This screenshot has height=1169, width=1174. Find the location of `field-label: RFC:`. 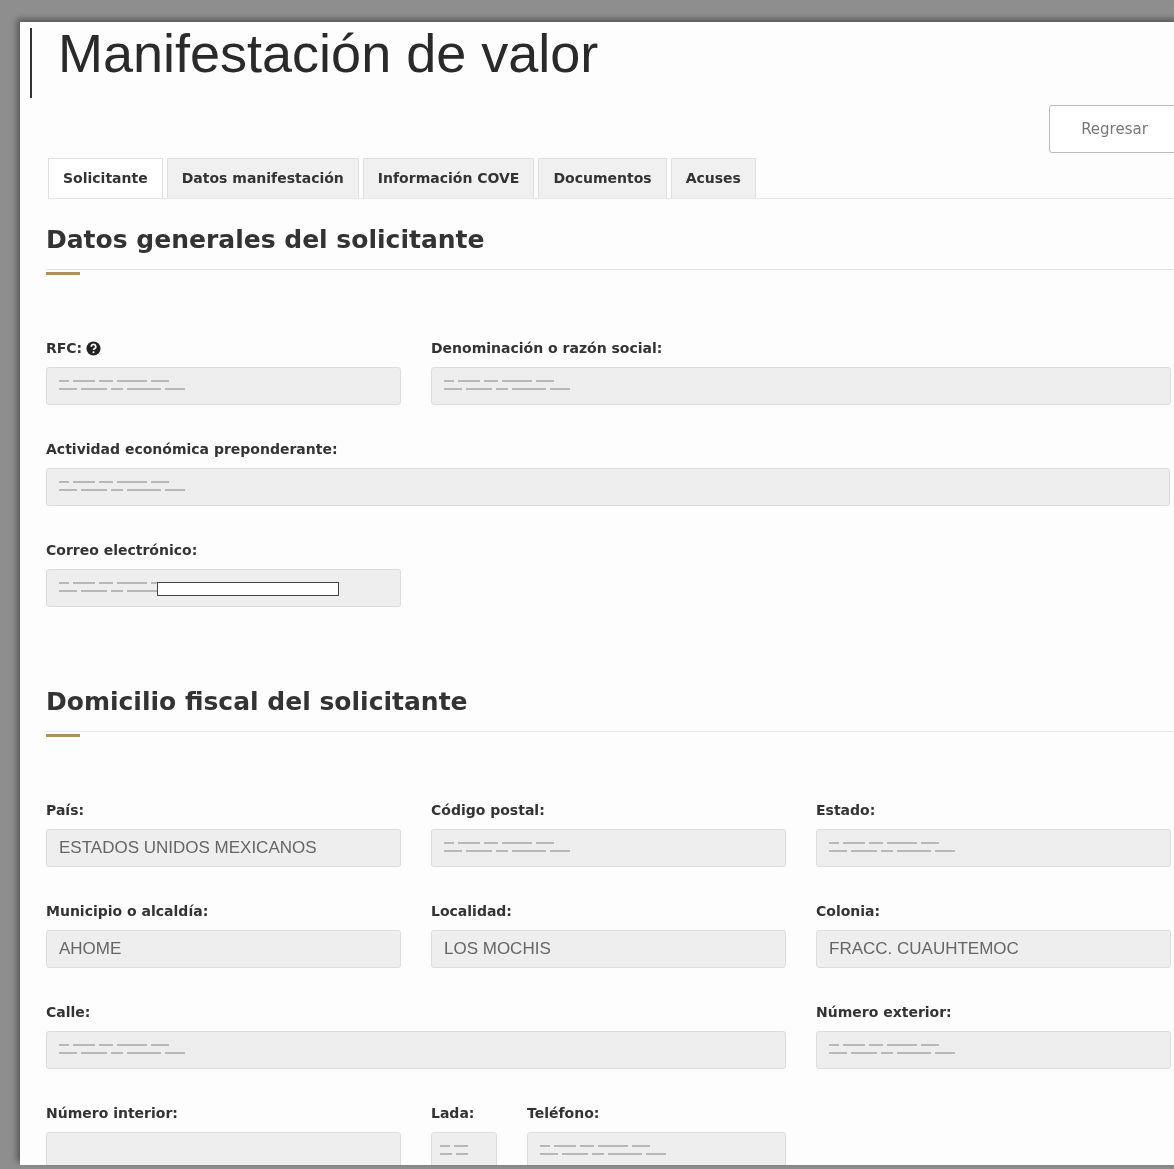

field-label: RFC: is located at coordinates (64, 348).